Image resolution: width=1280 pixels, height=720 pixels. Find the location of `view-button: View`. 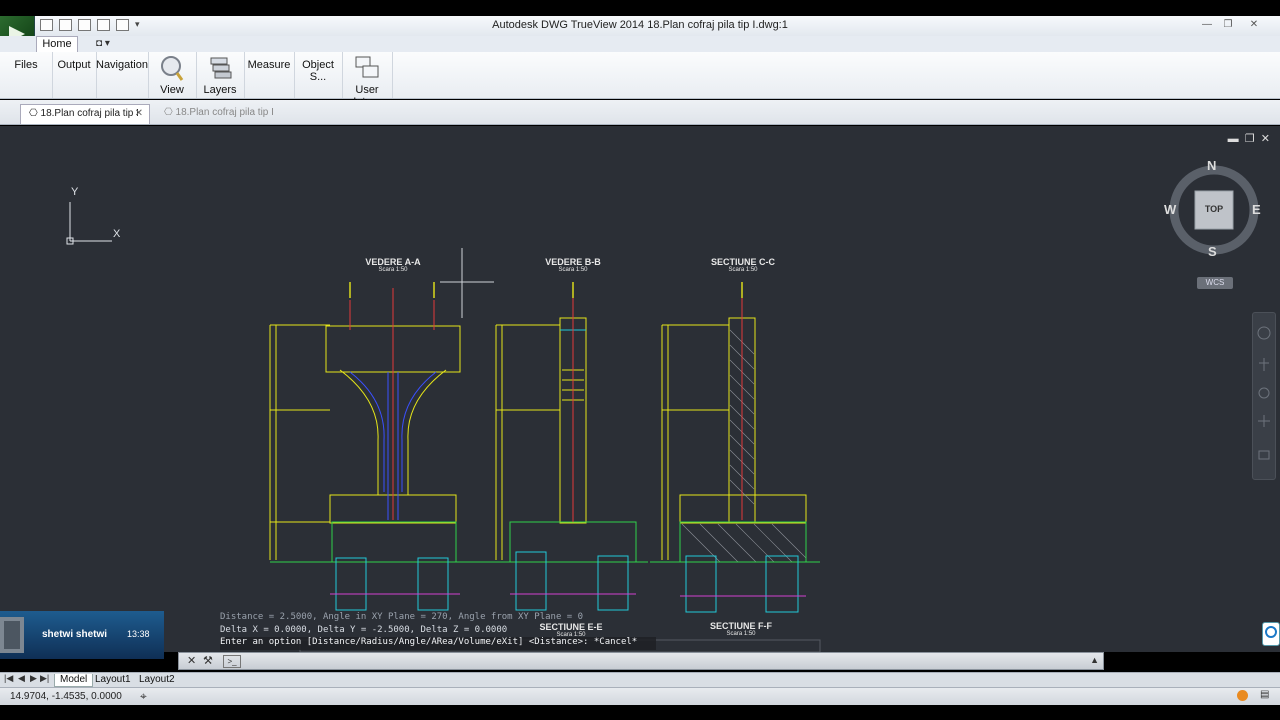

view-button: View is located at coordinates (172, 75).